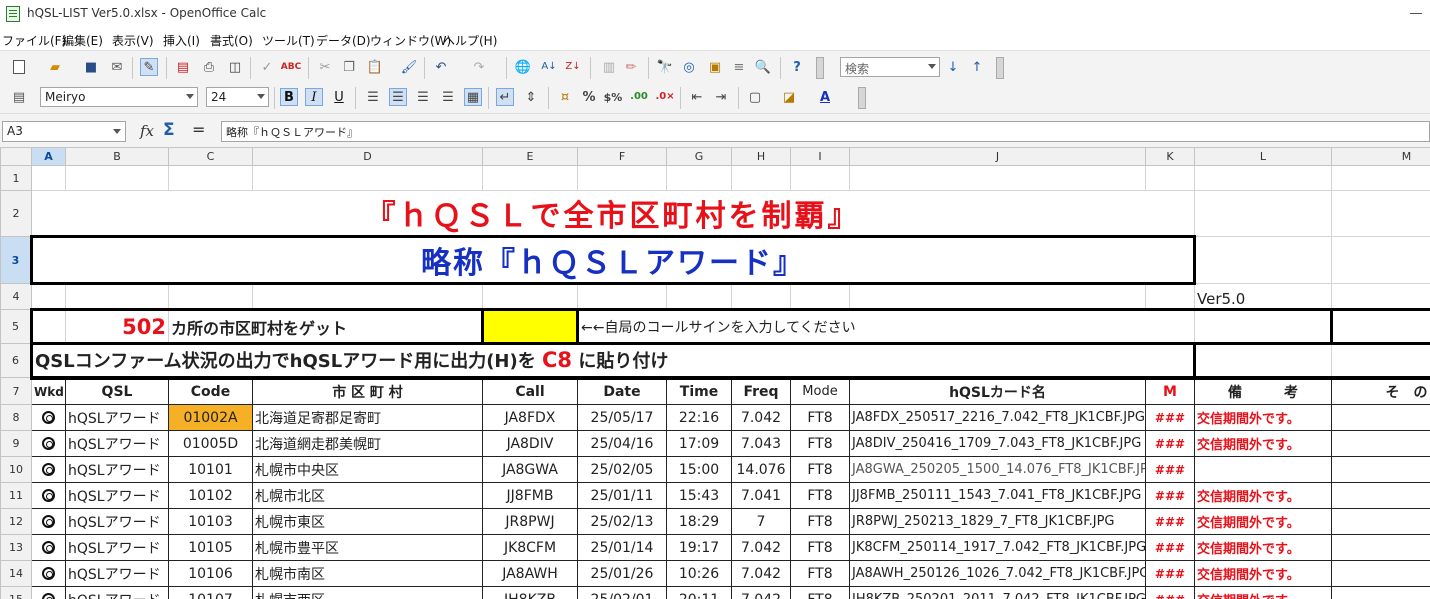 This screenshot has height=599, width=1430. Describe the element at coordinates (16, 592) in the screenshot. I see `row-header: 15` at that location.